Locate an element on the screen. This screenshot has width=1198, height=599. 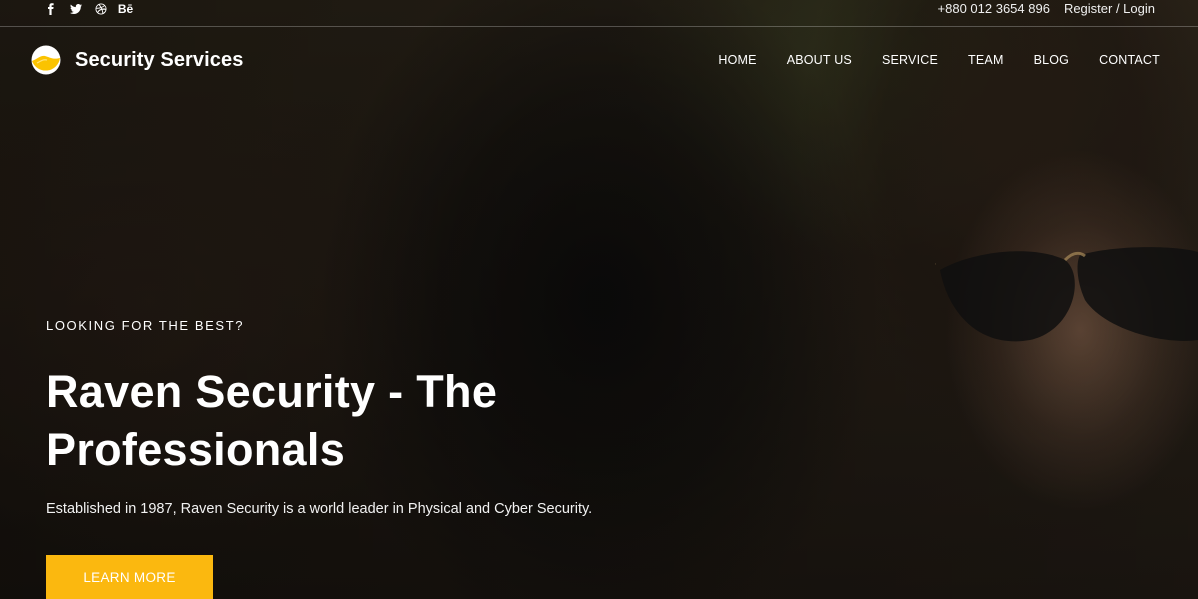
learn-more-button: LEARN MORE is located at coordinates (129, 577).